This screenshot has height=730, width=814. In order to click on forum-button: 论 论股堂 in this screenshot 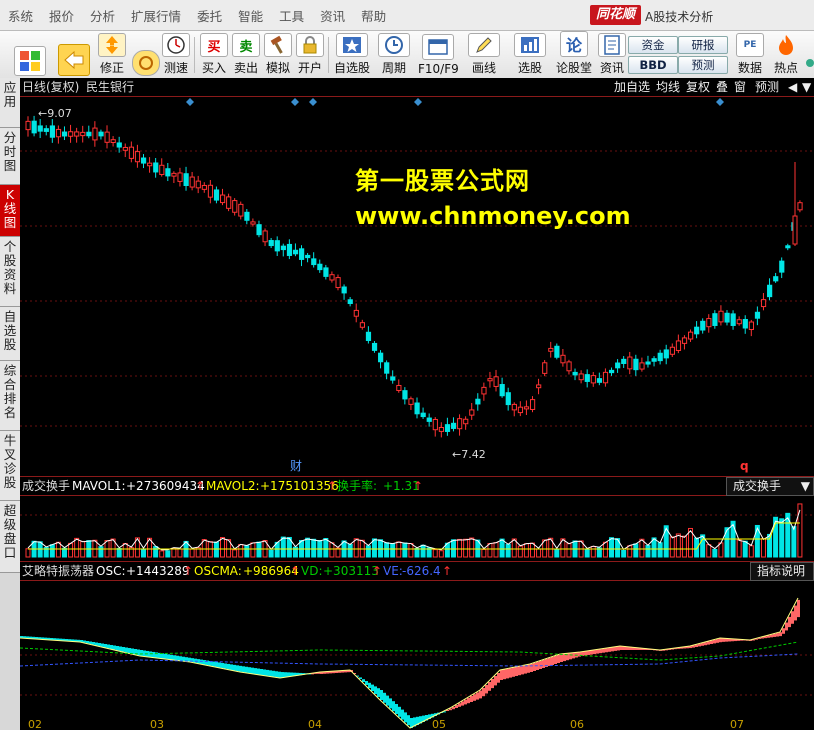, I will do `click(574, 53)`.